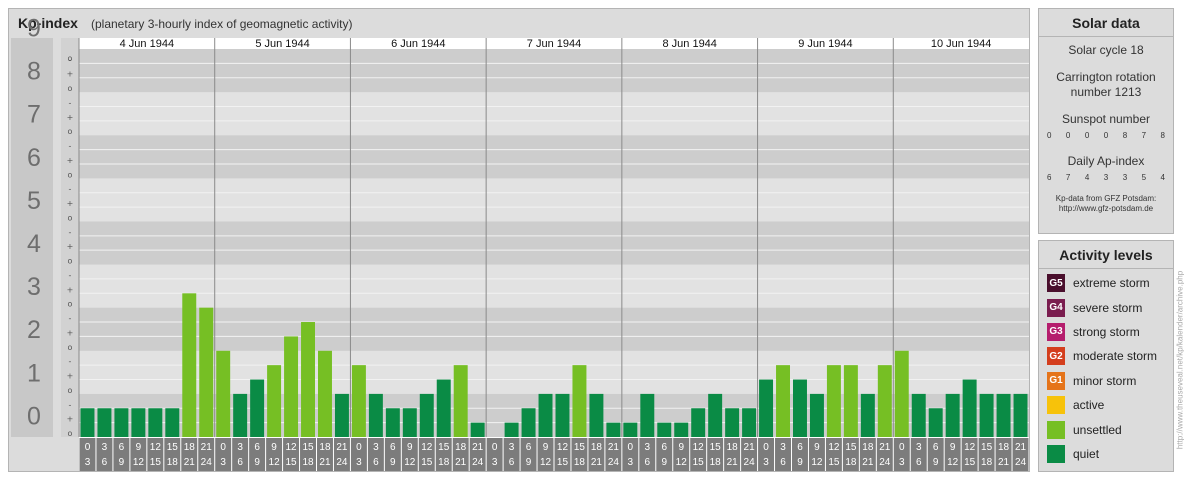 The image size is (1184, 480). What do you see at coordinates (147, 44) in the screenshot?
I see `day-label: 4 Jun 1944` at bounding box center [147, 44].